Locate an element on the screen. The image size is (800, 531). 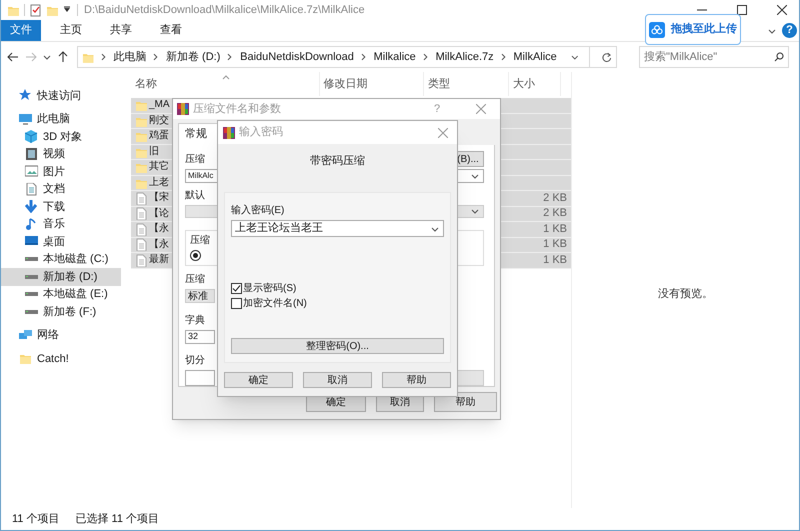
ribbon-tab: 文件 is located at coordinates (21, 30).